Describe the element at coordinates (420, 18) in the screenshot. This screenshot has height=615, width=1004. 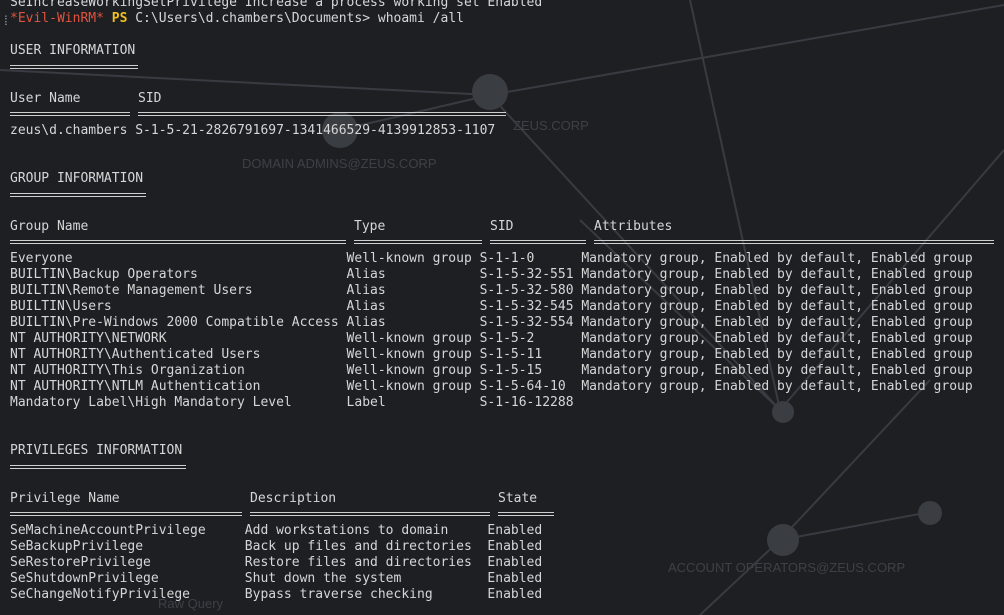
I see `command-text: whoami /all` at that location.